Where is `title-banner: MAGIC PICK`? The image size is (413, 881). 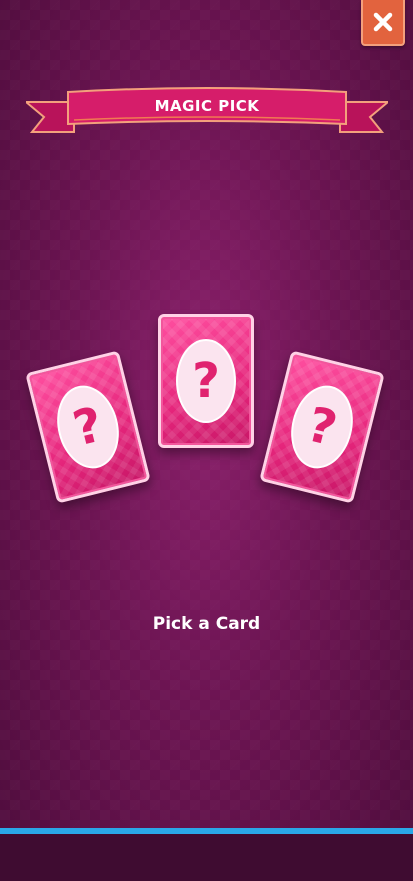
title-banner: MAGIC PICK is located at coordinates (207, 112).